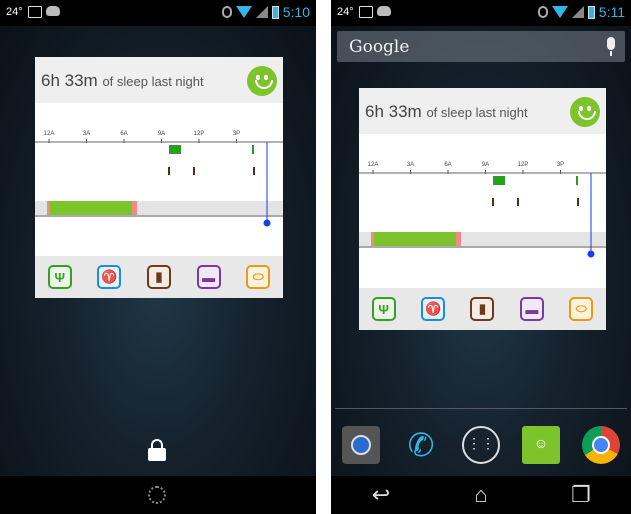 The height and width of the screenshot is (514, 631). I want to click on google-logo: Google, so click(379, 47).